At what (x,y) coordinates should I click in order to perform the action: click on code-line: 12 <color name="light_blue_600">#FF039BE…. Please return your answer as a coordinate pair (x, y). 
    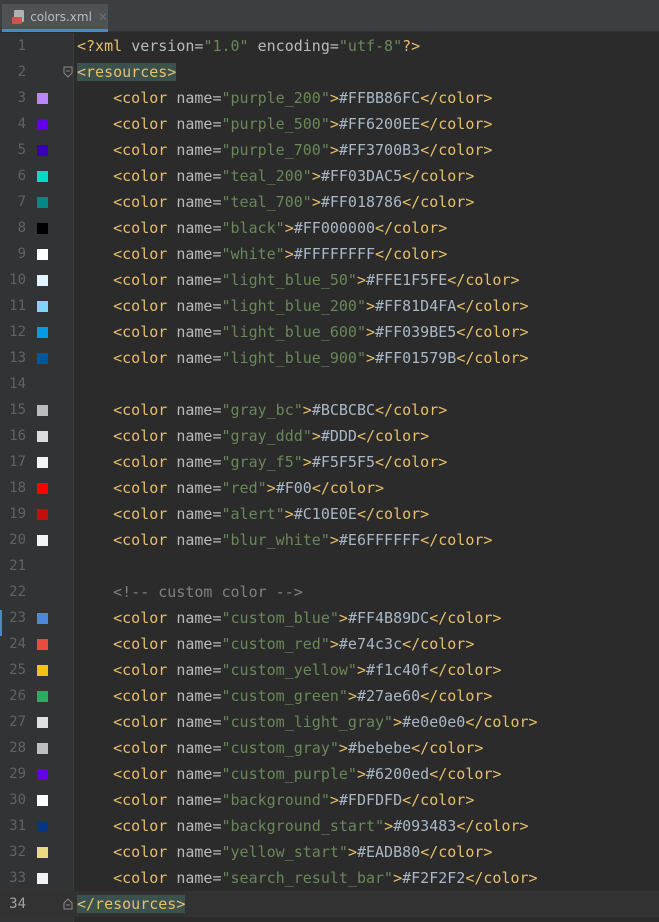
    Looking at the image, I should click on (329, 332).